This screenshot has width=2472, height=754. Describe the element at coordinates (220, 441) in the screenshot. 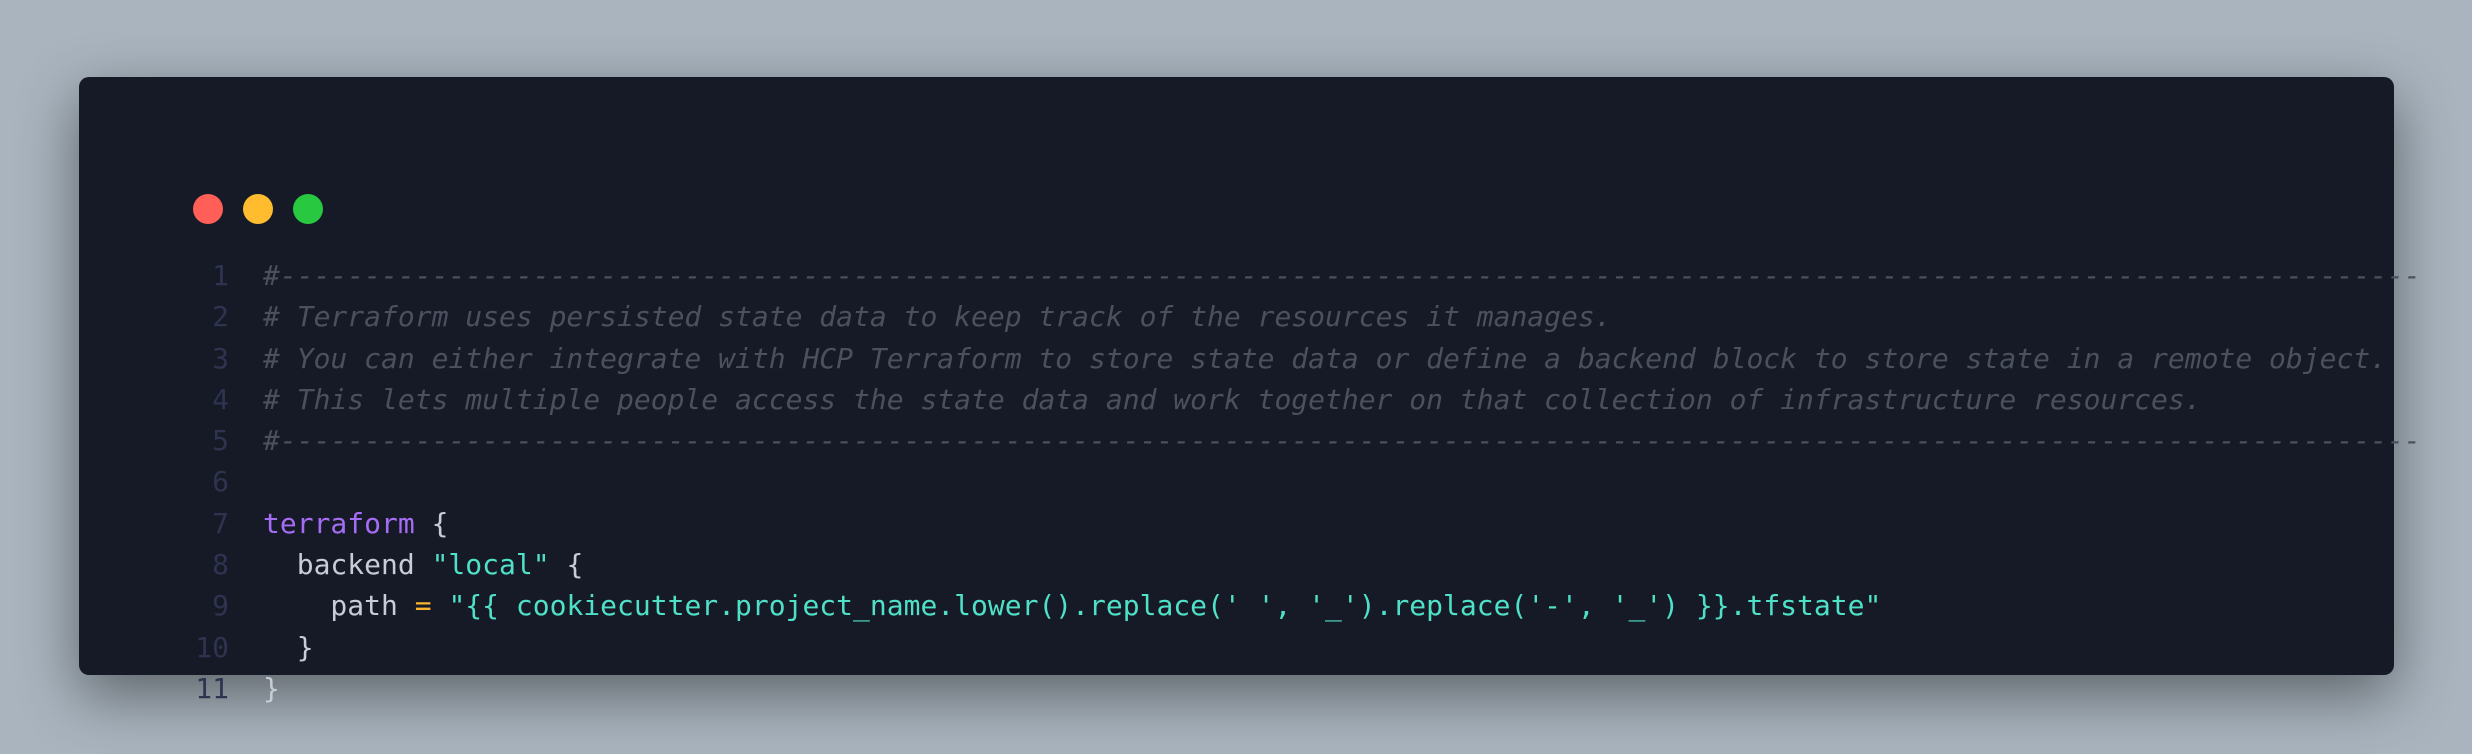

I see `line-number: 5` at that location.